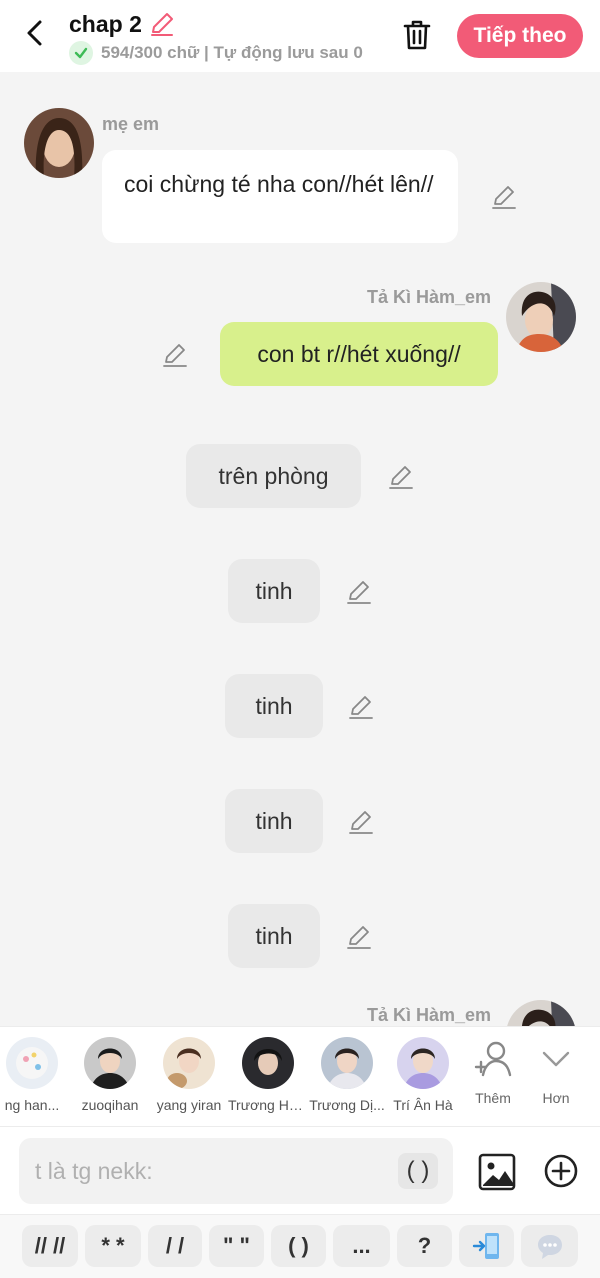 The image size is (600, 1278). I want to click on symbol-button: ?, so click(424, 1246).